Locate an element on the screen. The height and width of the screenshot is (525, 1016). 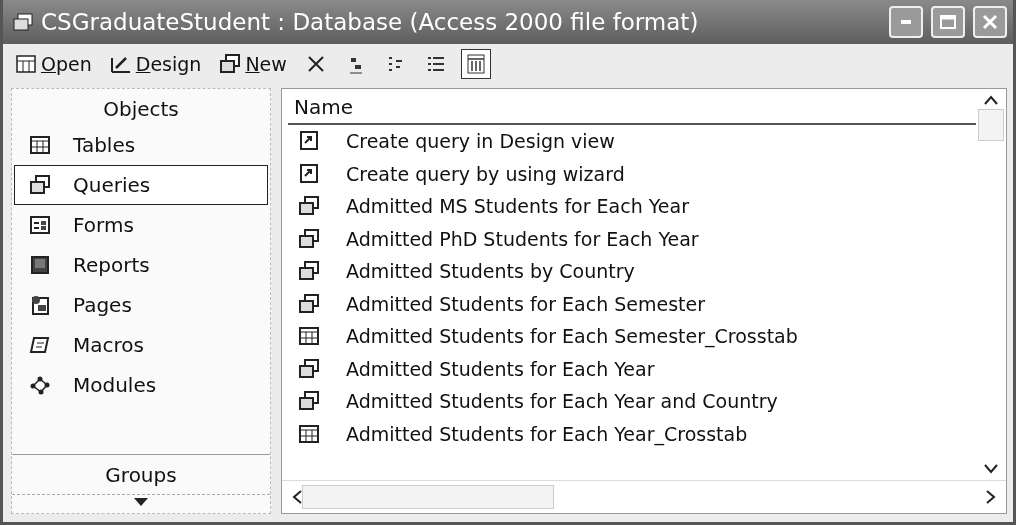
object-type-item: Forms is located at coordinates (141, 225).